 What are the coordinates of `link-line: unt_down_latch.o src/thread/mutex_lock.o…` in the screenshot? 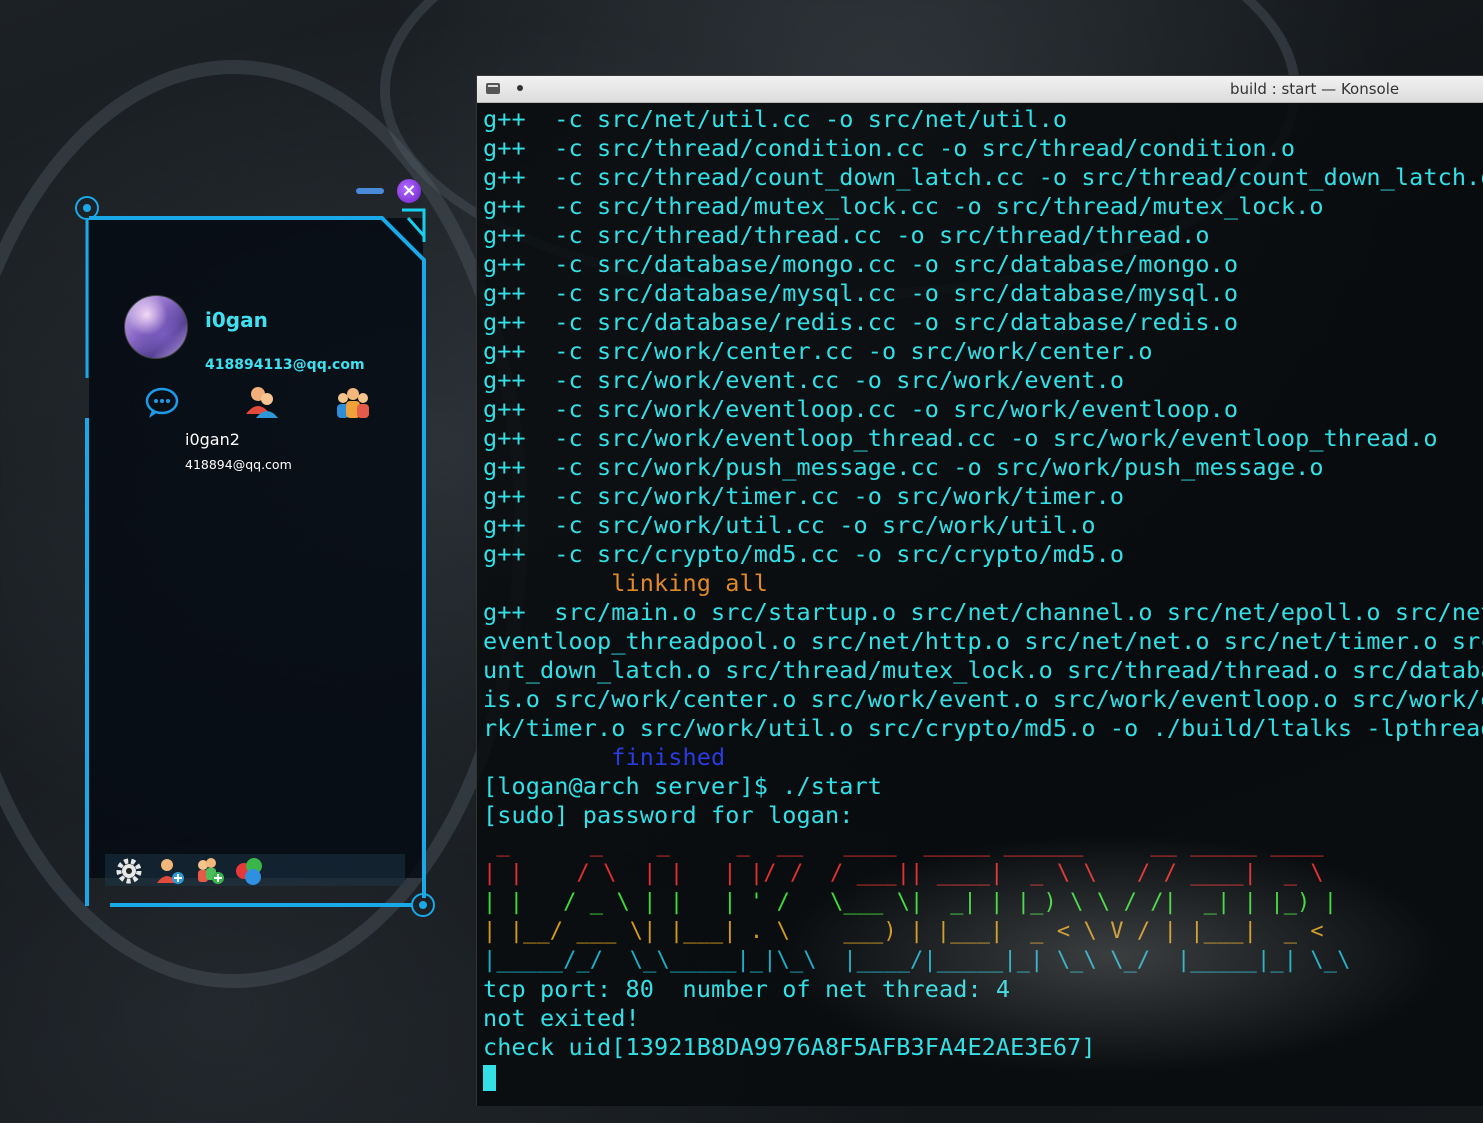 It's located at (983, 670).